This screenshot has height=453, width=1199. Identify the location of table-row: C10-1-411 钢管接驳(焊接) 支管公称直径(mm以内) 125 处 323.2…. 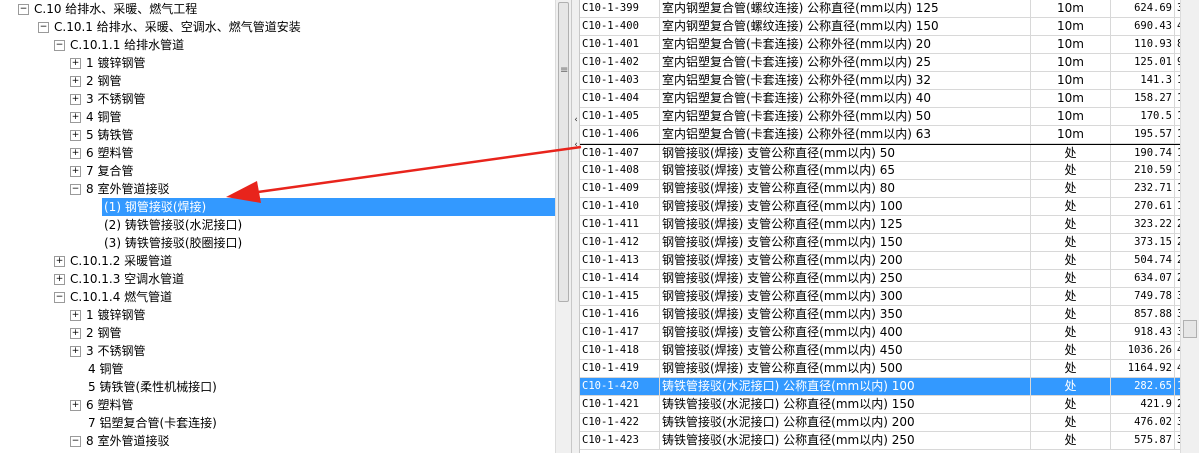
(880, 225).